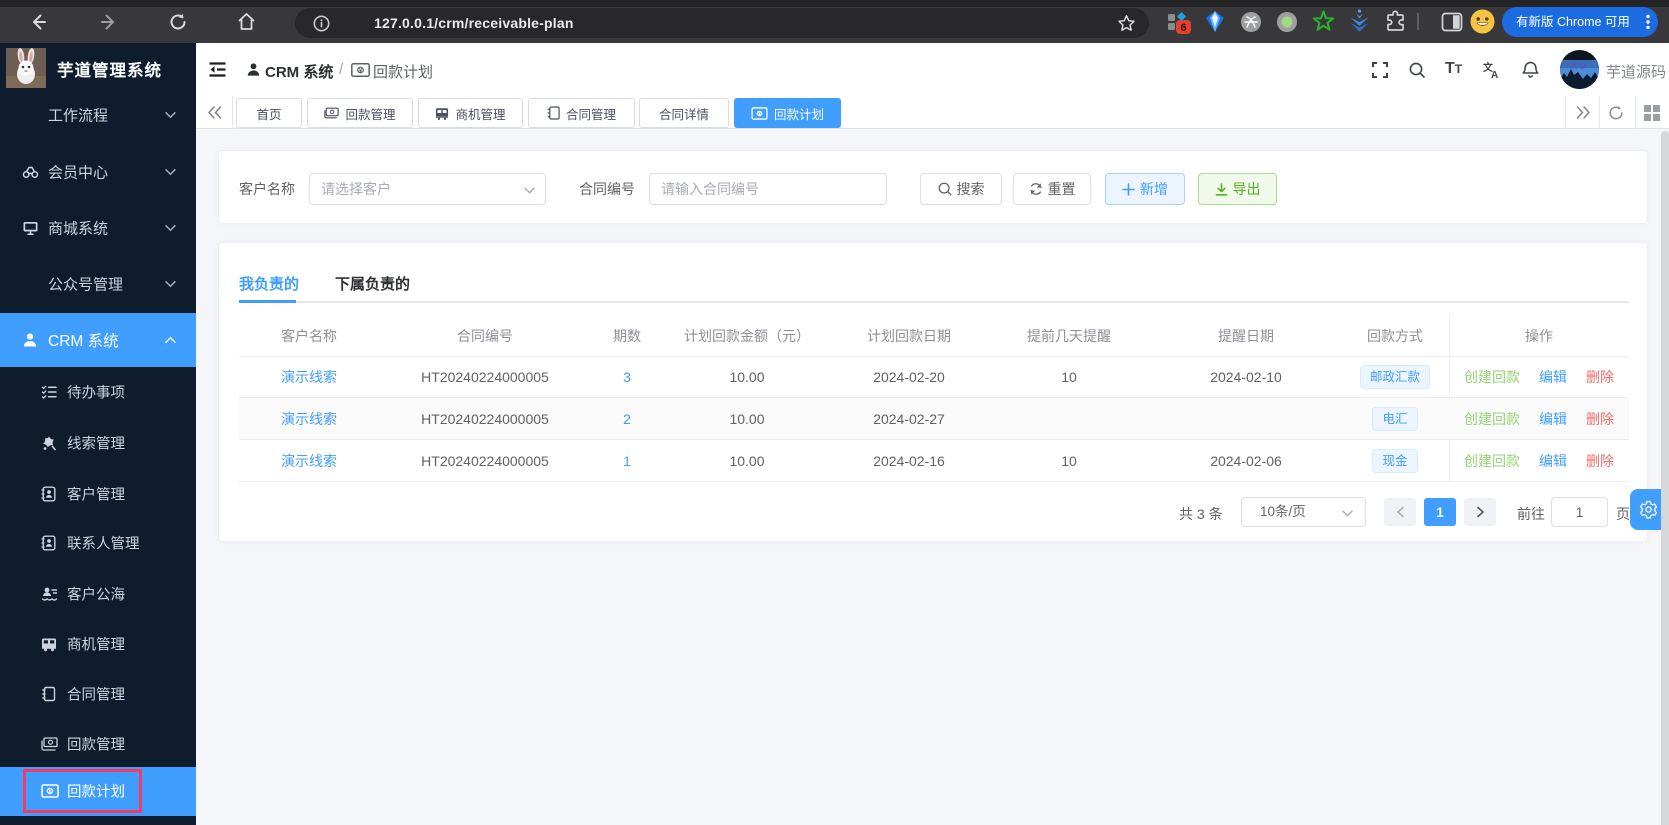 The height and width of the screenshot is (825, 1669). What do you see at coordinates (1494, 74) in the screenshot?
I see `svg-text: A` at bounding box center [1494, 74].